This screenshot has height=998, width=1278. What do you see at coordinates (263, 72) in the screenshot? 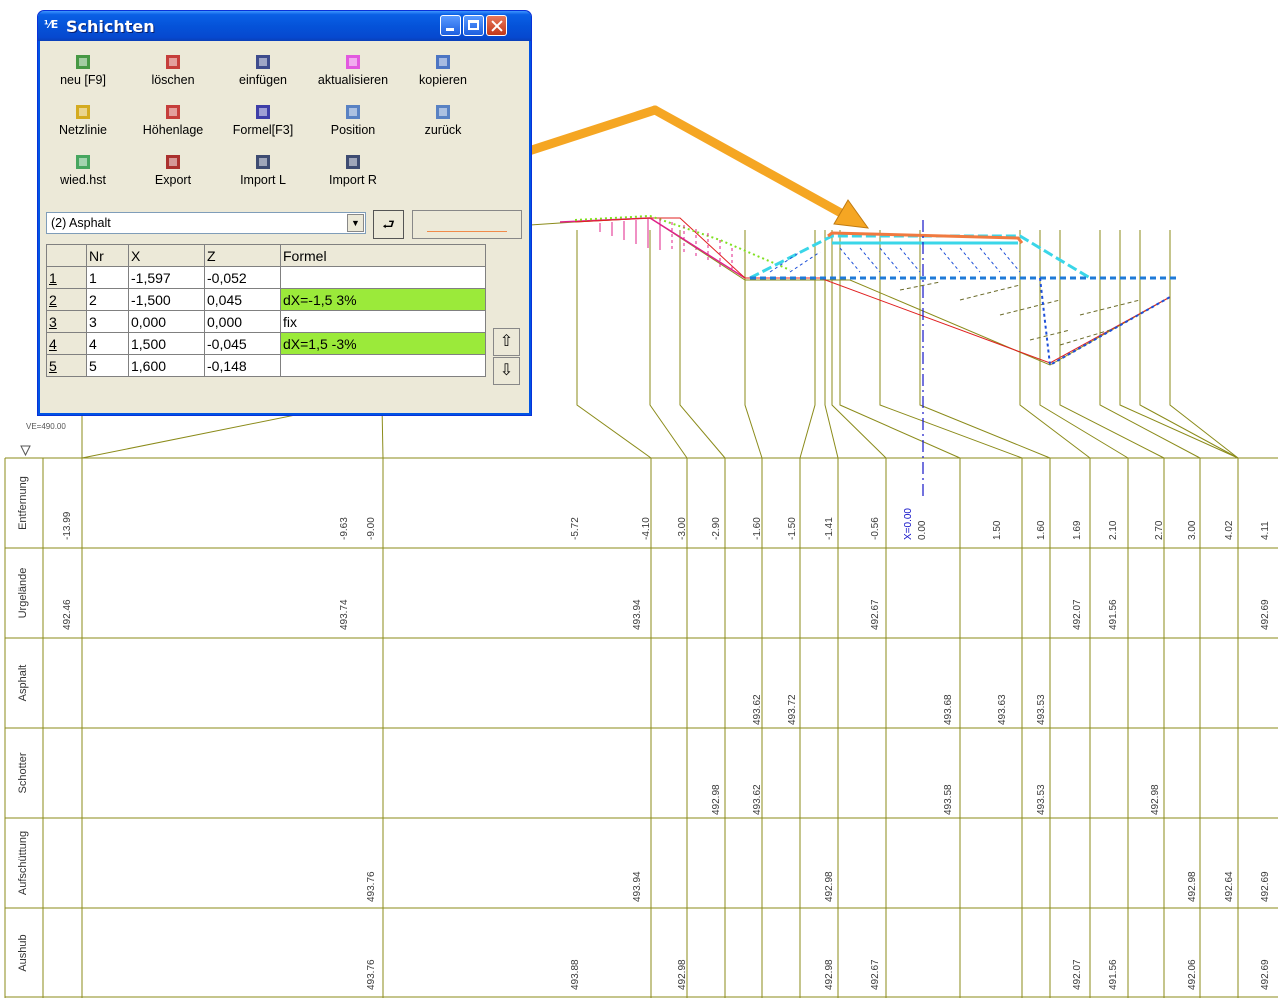
I see `tool-insert-layer-button: einfügen` at bounding box center [263, 72].